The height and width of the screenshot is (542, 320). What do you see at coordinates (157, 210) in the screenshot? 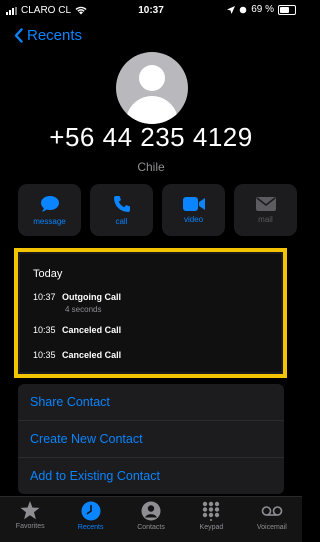
I see `action-buttons: message call video mail` at bounding box center [157, 210].